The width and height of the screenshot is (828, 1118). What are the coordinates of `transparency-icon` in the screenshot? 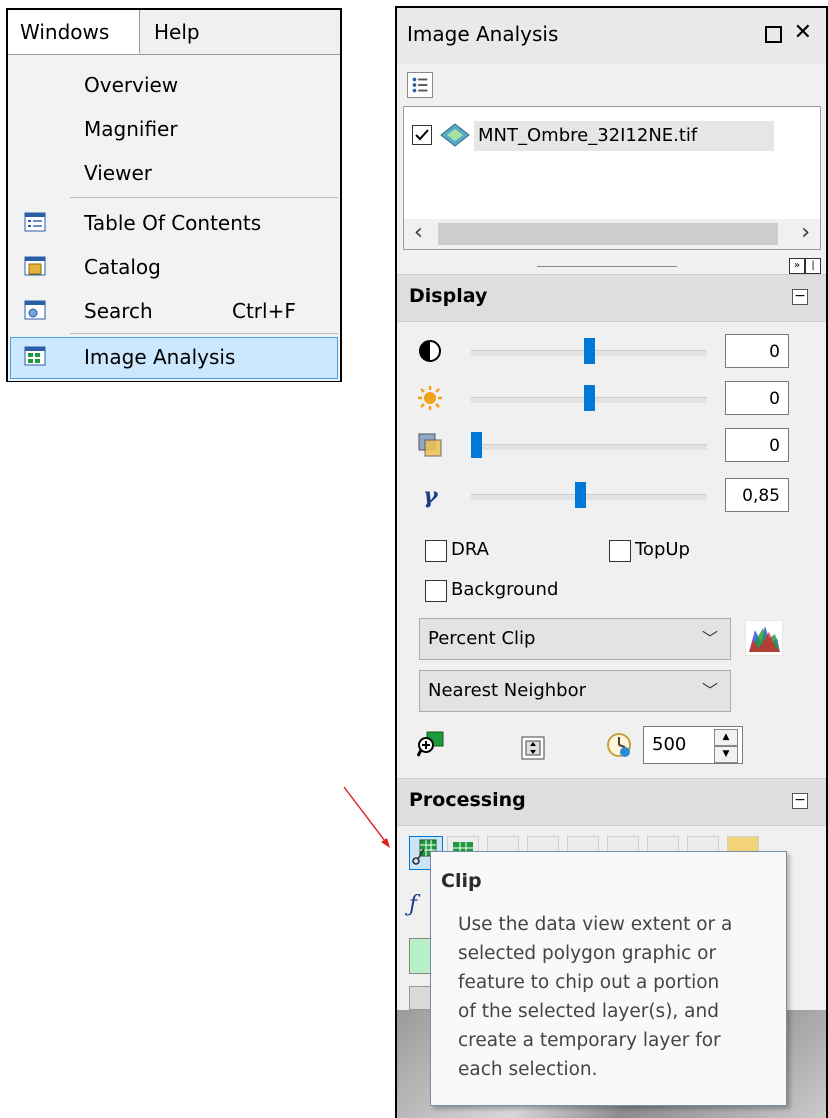 It's located at (430, 445).